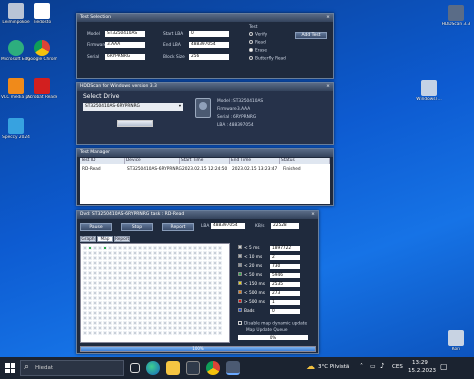 The image size is (474, 379). What do you see at coordinates (96, 227) in the screenshot?
I see `pause-button: Pause` at bounding box center [96, 227].